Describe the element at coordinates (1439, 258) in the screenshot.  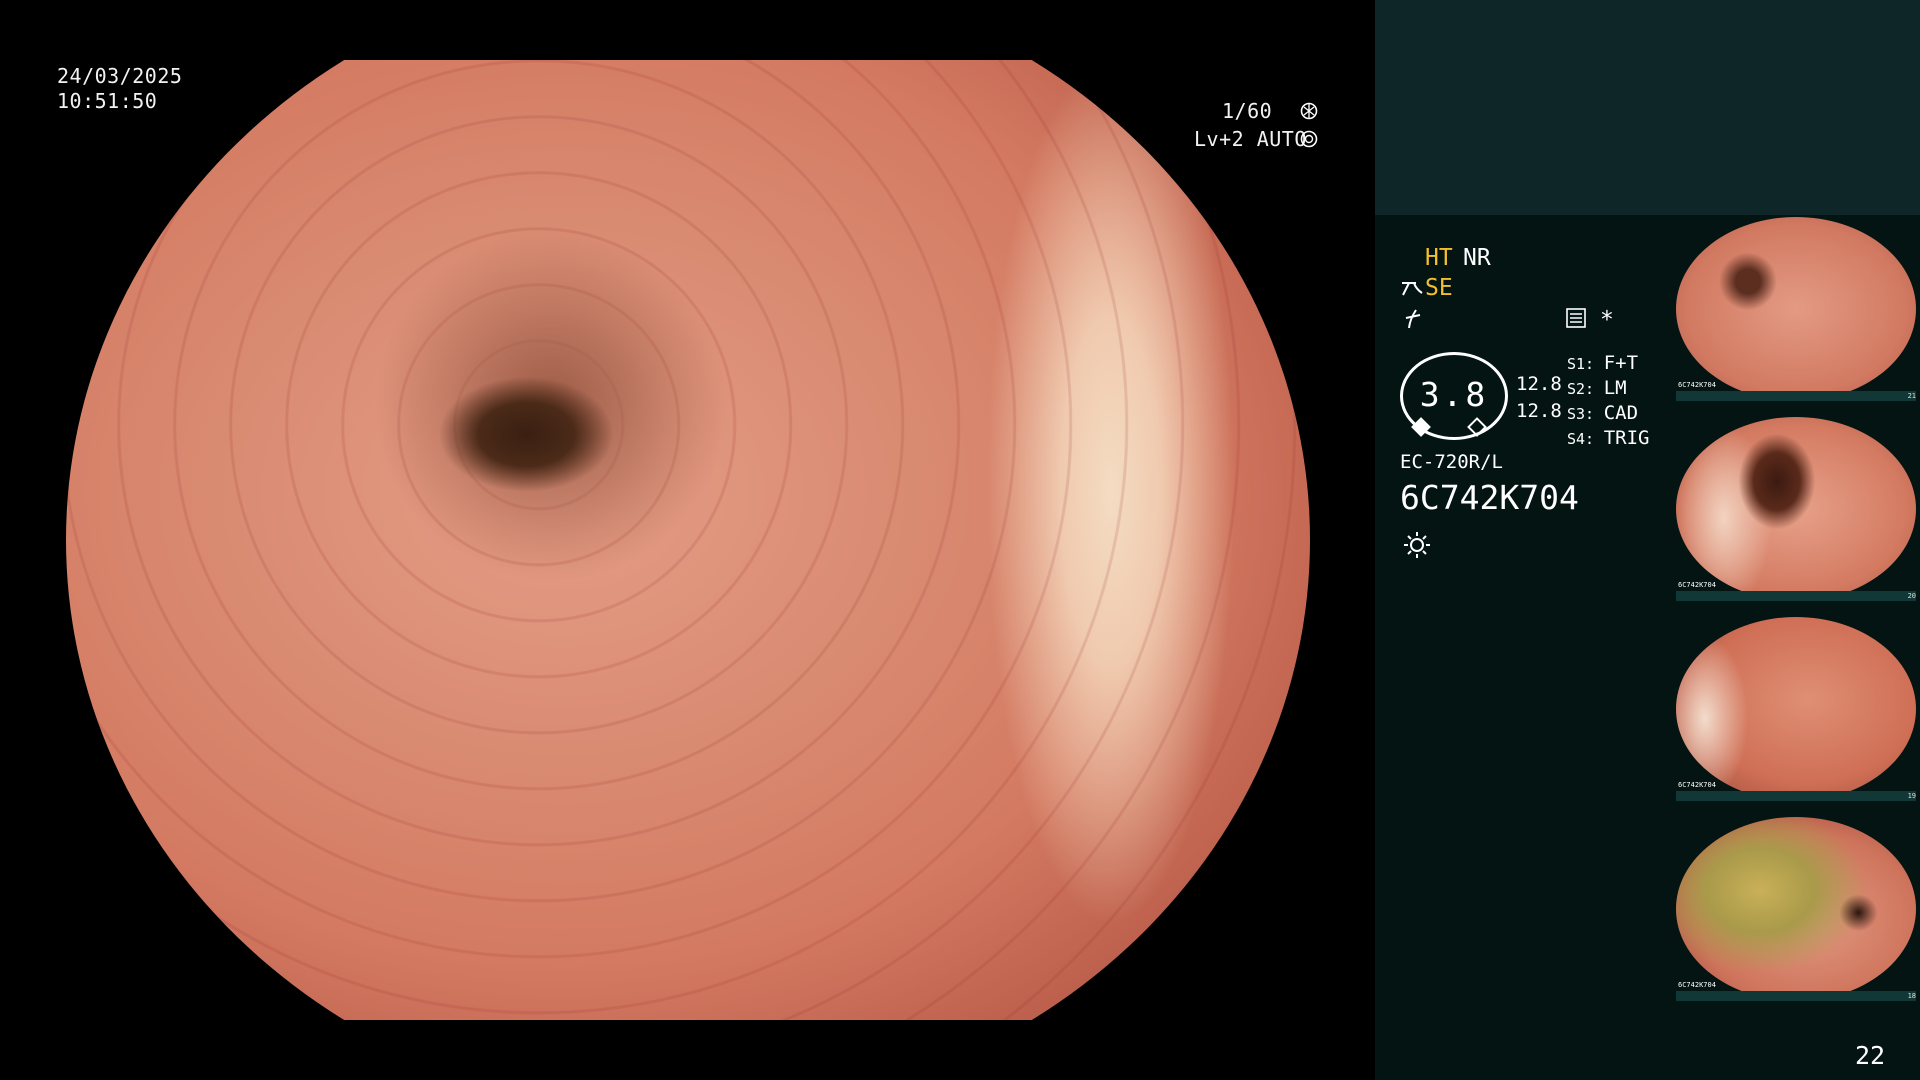
I see `ht-mode-label: HT` at that location.